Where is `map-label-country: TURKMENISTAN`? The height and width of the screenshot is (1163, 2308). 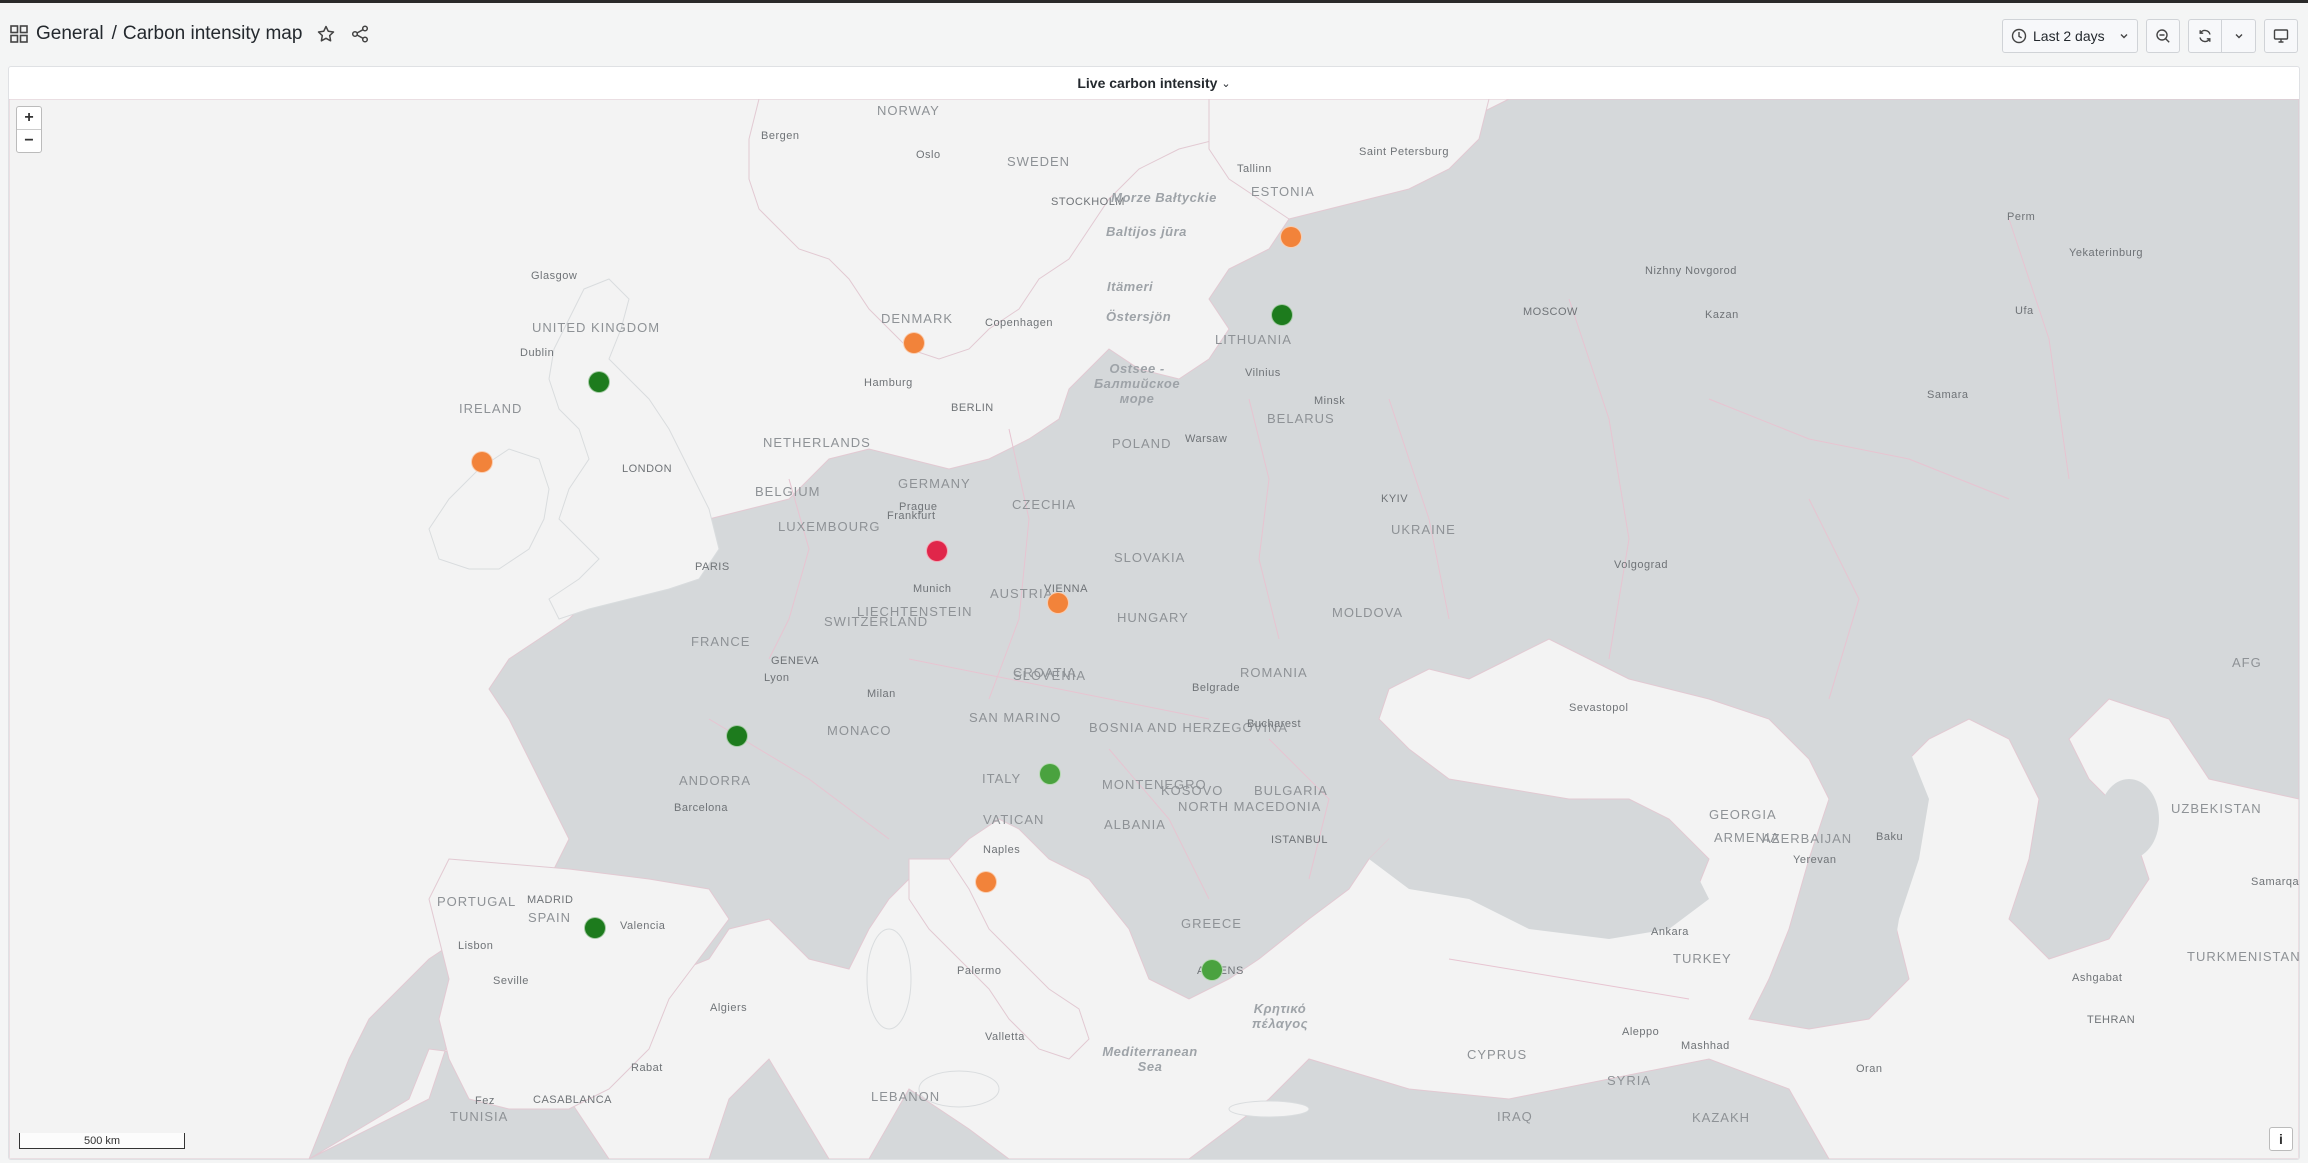
map-label-country: TURKMENISTAN is located at coordinates (2243, 956).